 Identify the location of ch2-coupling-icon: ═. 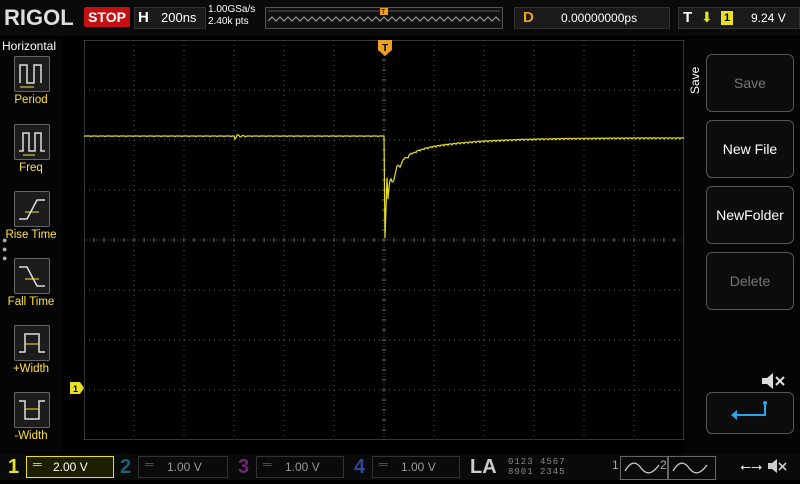
(149, 464).